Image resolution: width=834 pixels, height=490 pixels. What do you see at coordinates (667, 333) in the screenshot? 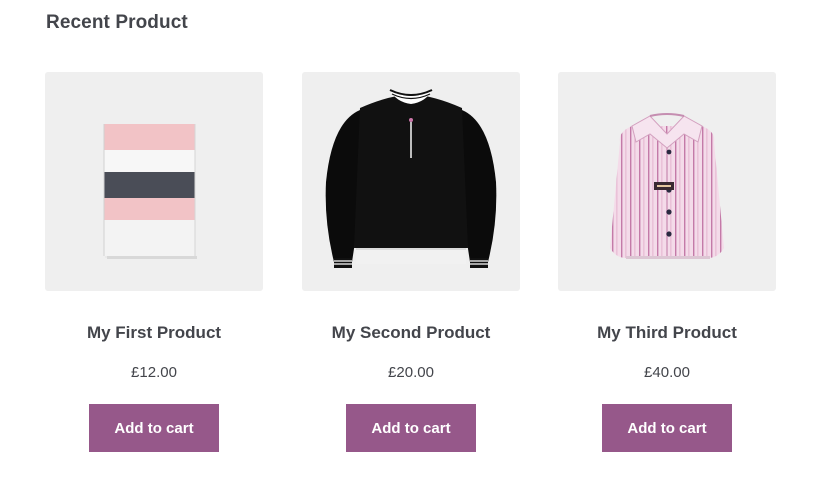
I see `product-title: My Third Product` at bounding box center [667, 333].